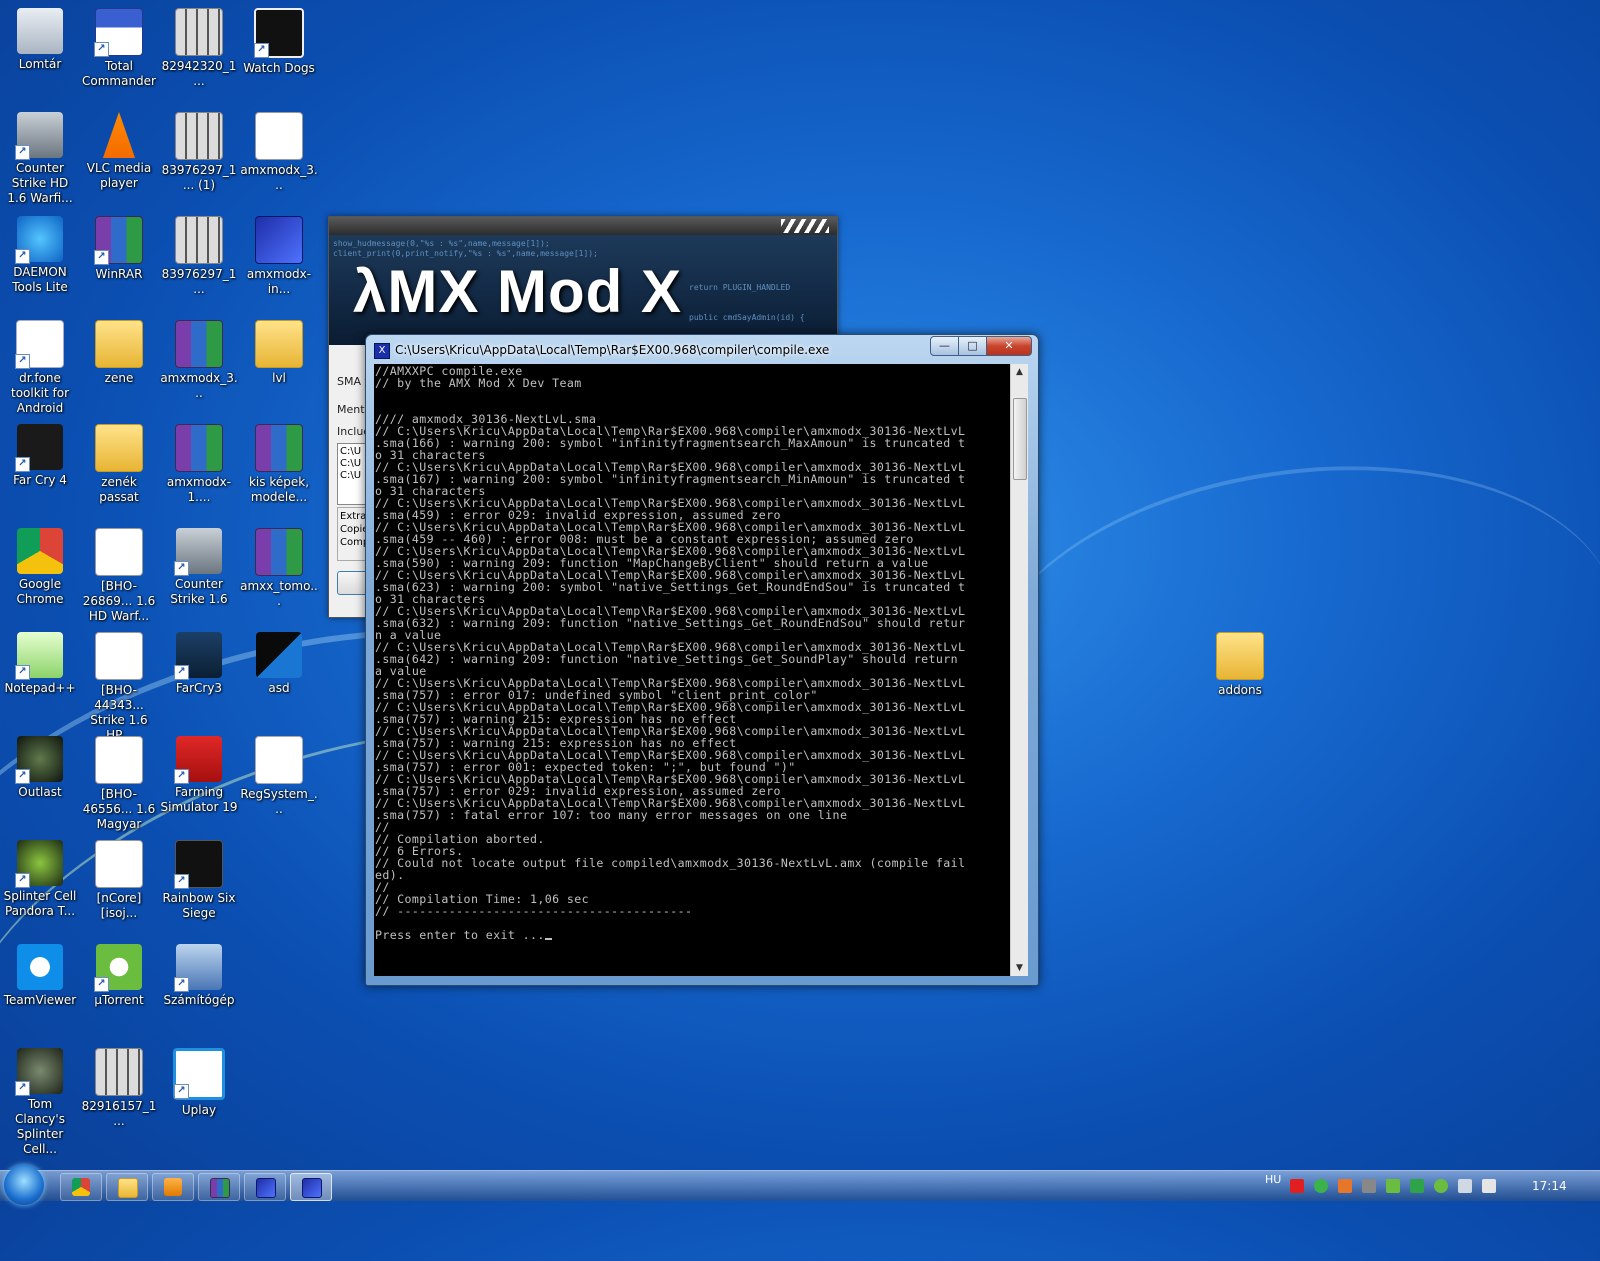 The image size is (1600, 1261). I want to click on desktop-icon-torrent-file-3: [BHO-46556... 1.6 Magyar, so click(119, 784).